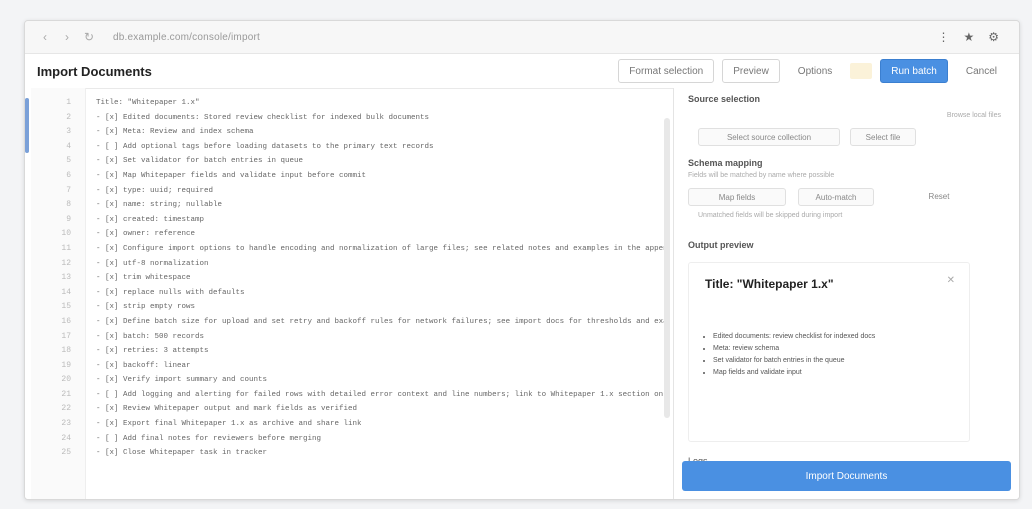 The height and width of the screenshot is (509, 1032). I want to click on code-line: - [x] retries: 3 attempts, so click(383, 351).